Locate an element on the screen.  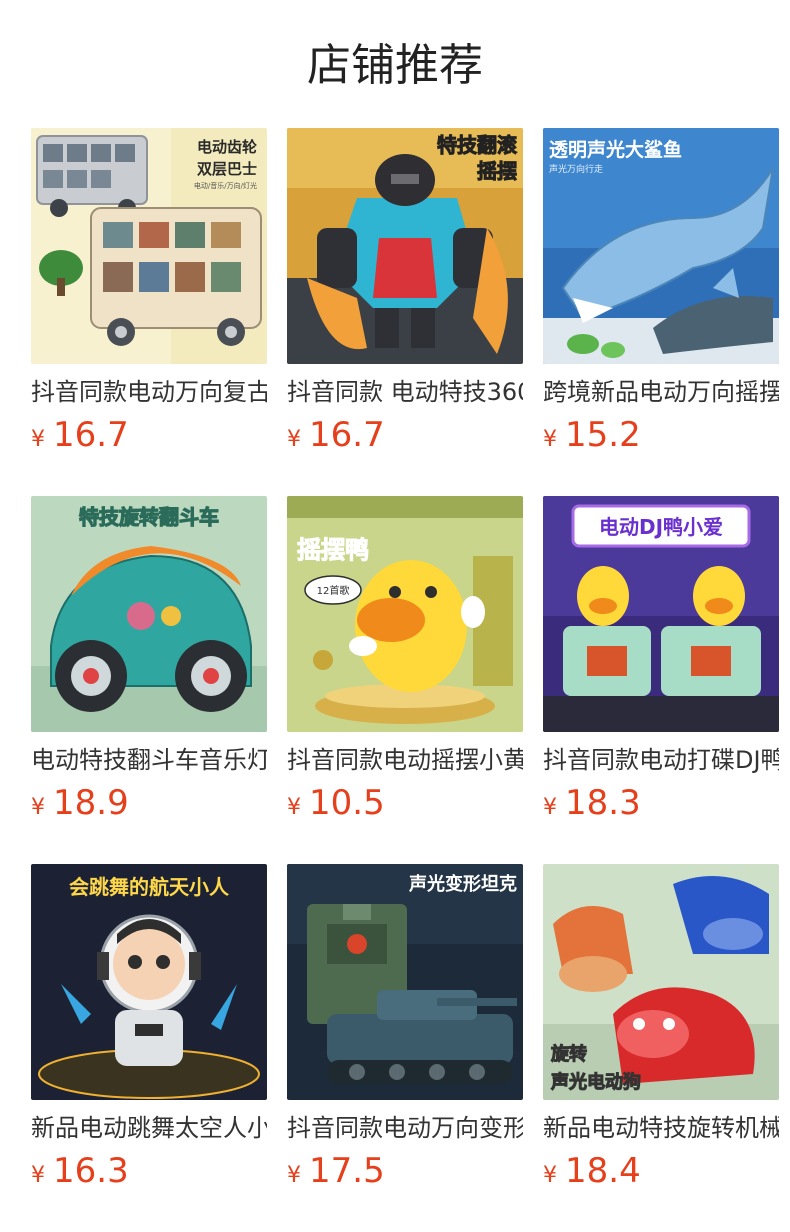
price-value: 18.9 is located at coordinates (91, 803).